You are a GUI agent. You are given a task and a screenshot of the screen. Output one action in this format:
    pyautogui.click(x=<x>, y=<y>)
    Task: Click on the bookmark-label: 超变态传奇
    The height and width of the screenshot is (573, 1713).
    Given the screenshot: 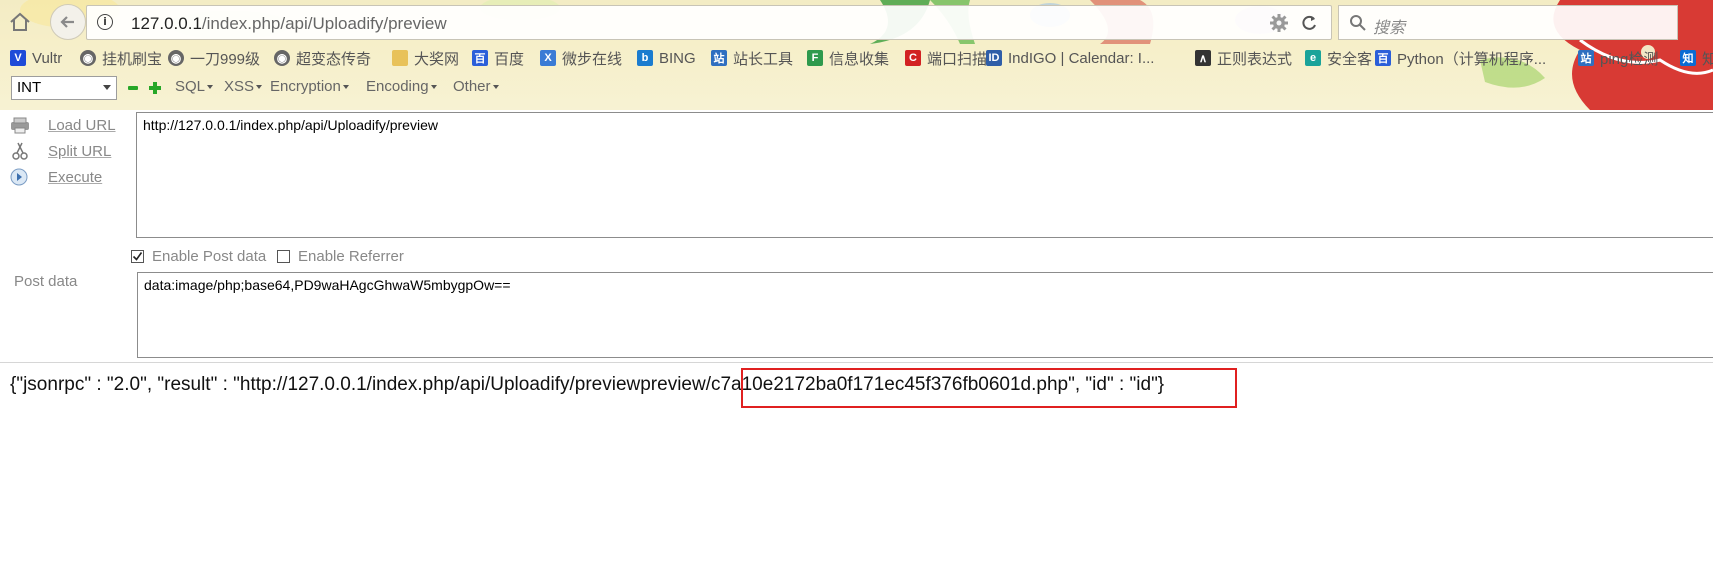 What is the action you would take?
    pyautogui.click(x=334, y=59)
    